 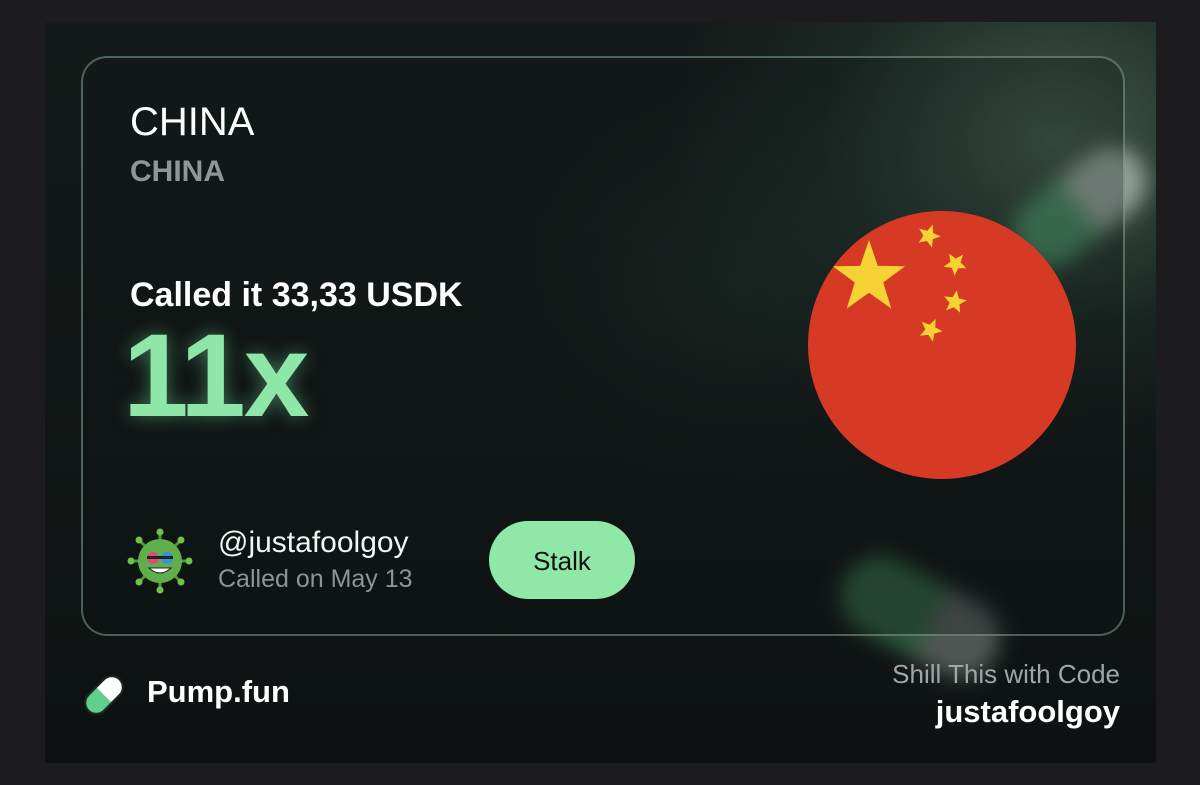 What do you see at coordinates (942, 345) in the screenshot?
I see `china-flag-icon` at bounding box center [942, 345].